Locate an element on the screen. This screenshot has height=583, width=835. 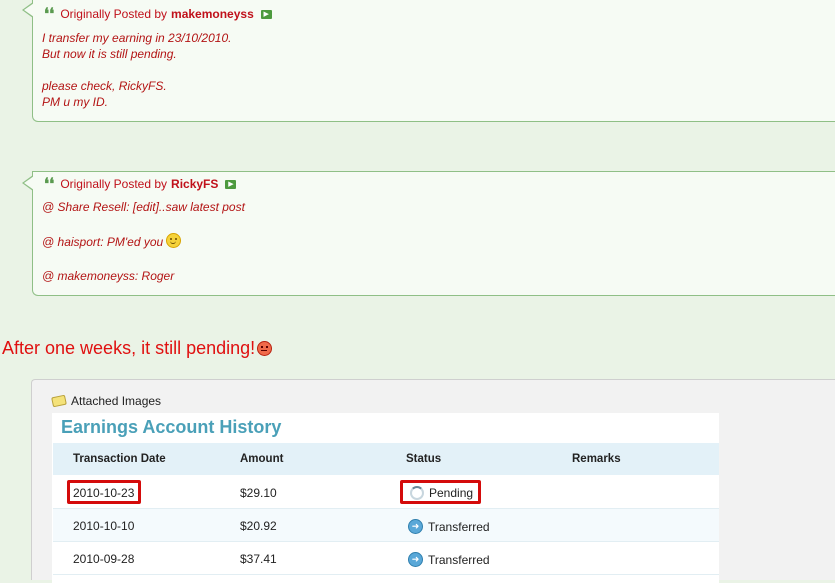
cell-date: 2010-10-10 is located at coordinates (104, 526).